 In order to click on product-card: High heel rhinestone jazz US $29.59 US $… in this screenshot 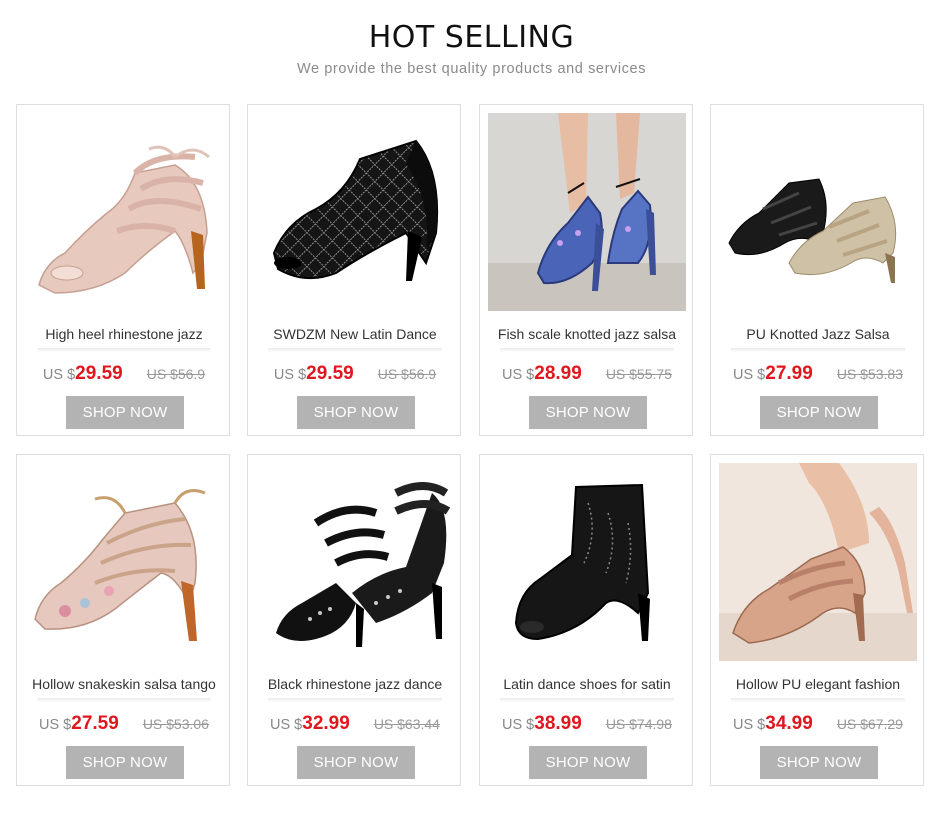, I will do `click(123, 270)`.